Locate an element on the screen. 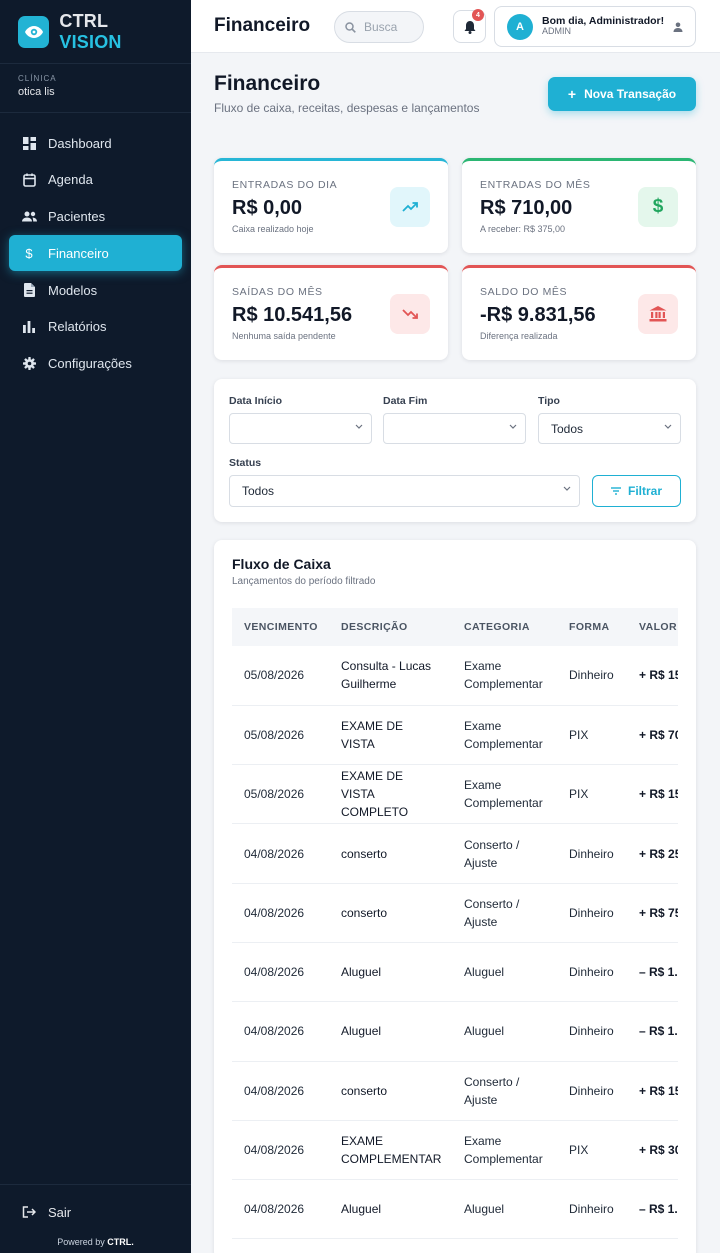 Image resolution: width=720 pixels, height=1253 pixels. cell-value: + R$ 70 is located at coordinates (652, 735).